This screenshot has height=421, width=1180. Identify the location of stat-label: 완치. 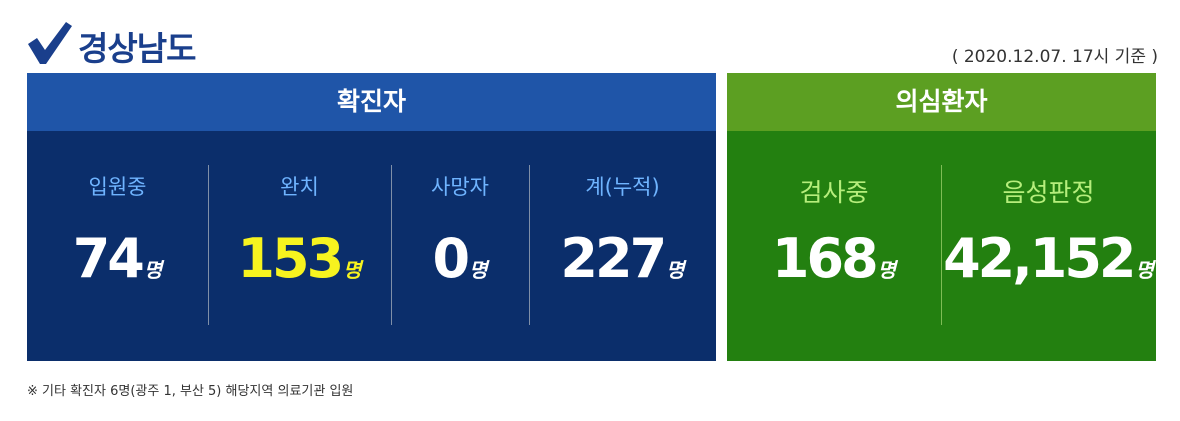
(299, 187).